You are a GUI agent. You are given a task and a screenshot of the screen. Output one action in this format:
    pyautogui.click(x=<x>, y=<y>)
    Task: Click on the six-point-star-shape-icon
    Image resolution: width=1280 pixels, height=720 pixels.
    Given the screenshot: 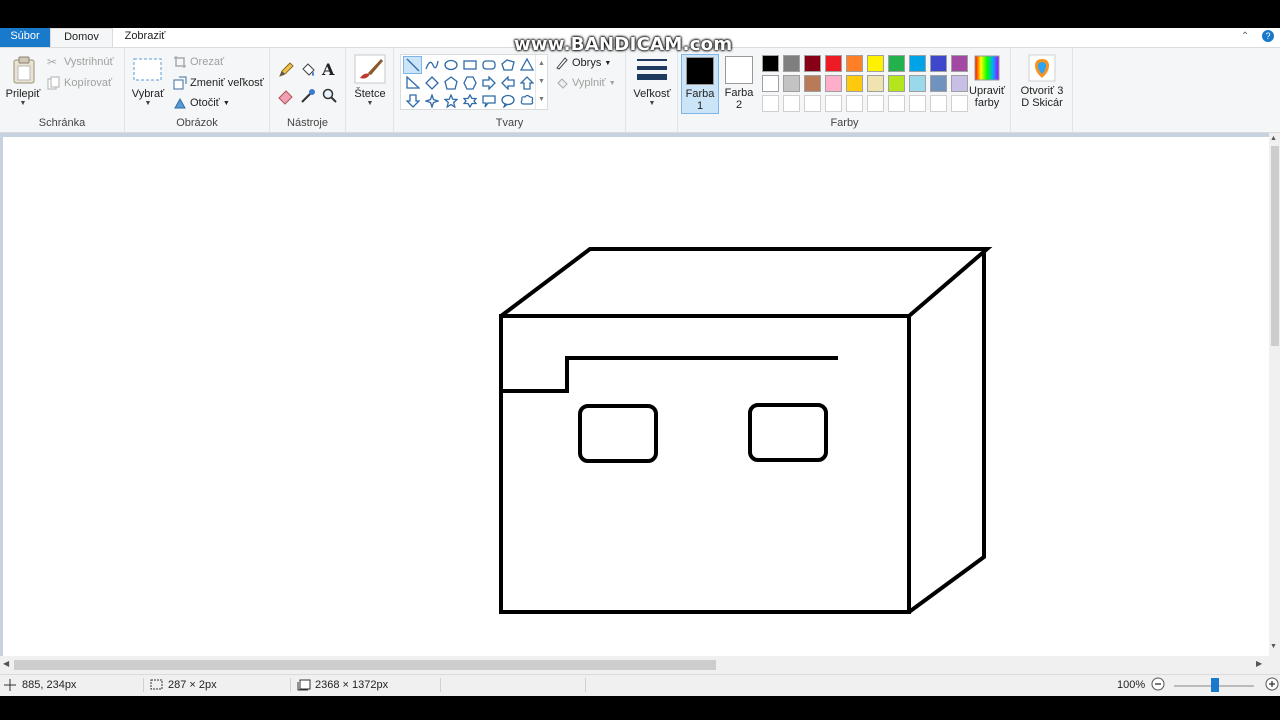 What is the action you would take?
    pyautogui.click(x=469, y=101)
    